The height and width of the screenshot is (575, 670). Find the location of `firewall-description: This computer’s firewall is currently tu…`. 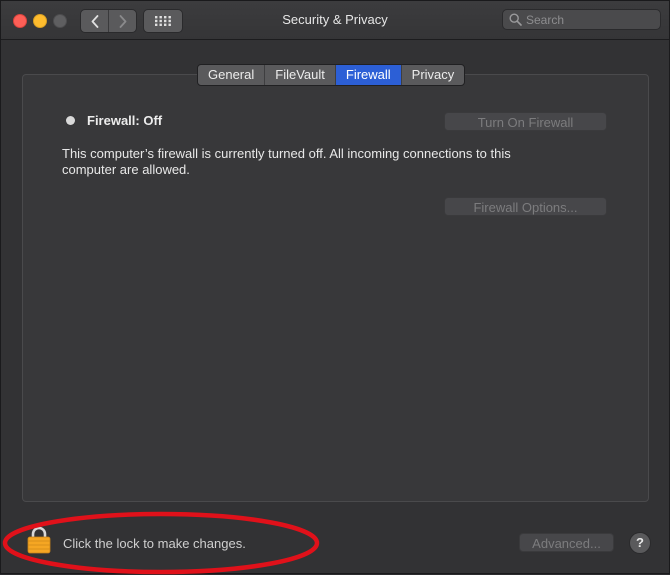

firewall-description: This computer’s firewall is currently tu… is located at coordinates (286, 161).